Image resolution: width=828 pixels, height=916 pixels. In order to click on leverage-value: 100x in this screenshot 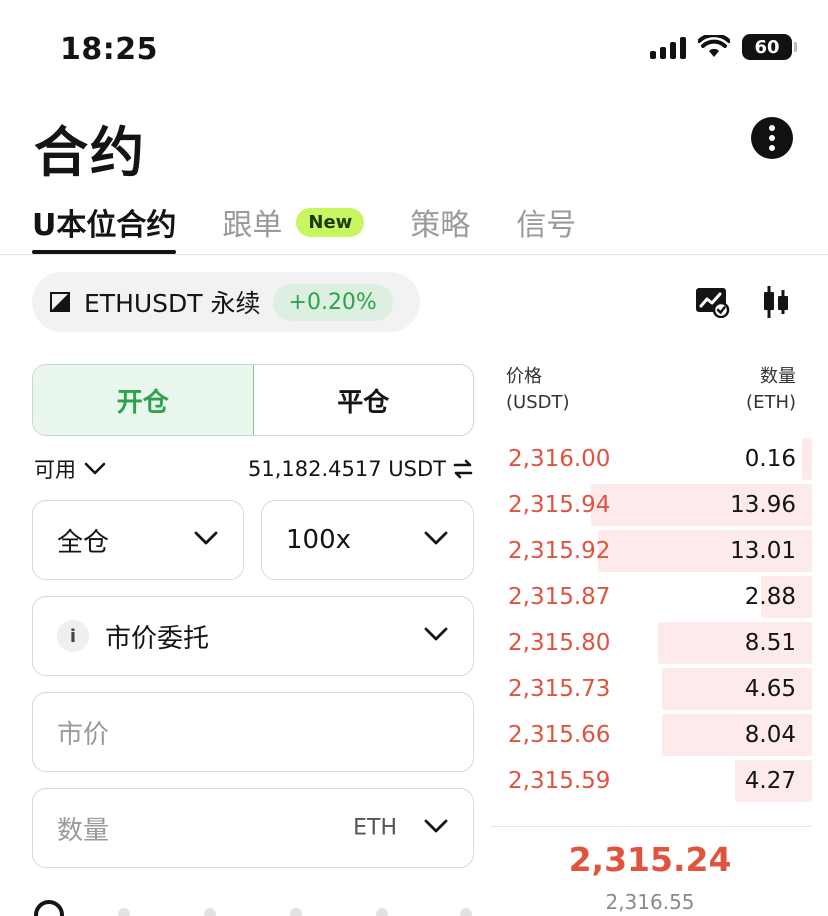, I will do `click(319, 540)`.